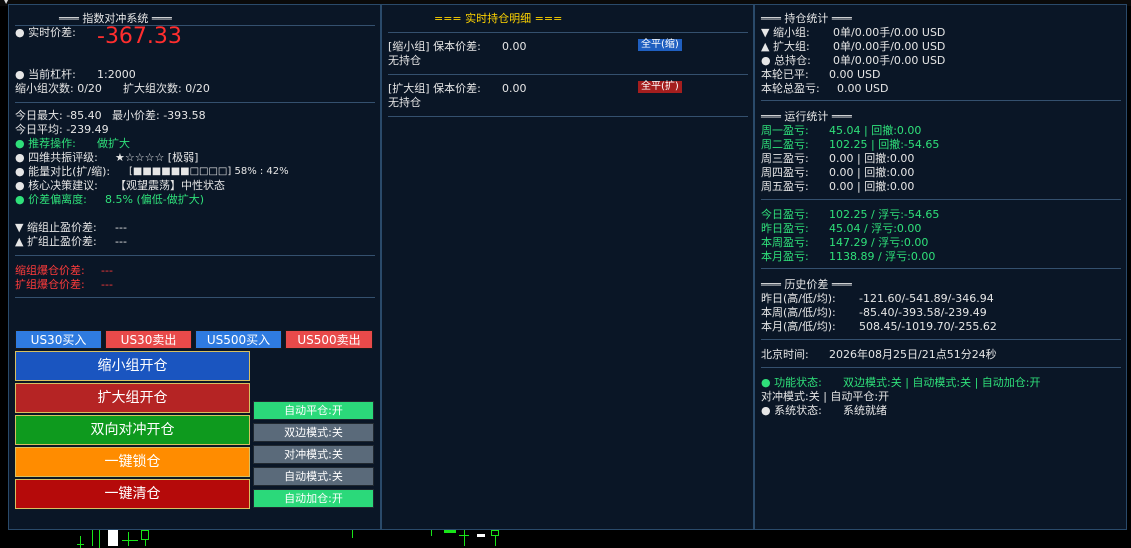 The height and width of the screenshot is (548, 1131). I want to click on run-stats-title: ═══ 运行统计 ═══, so click(806, 116).